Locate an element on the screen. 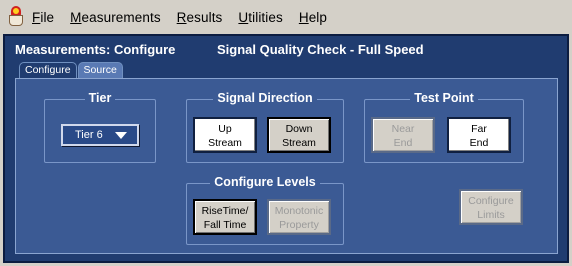  test-point-group: Test Point Near End Far End is located at coordinates (444, 127).